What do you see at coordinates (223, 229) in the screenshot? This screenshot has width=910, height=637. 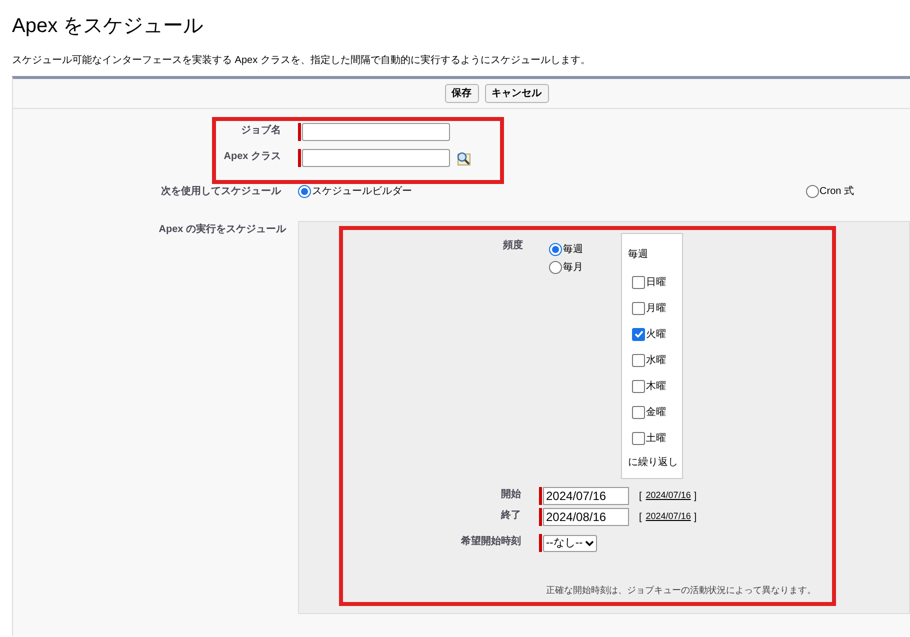 I see `field-label: Apex の実行をスケジュール` at bounding box center [223, 229].